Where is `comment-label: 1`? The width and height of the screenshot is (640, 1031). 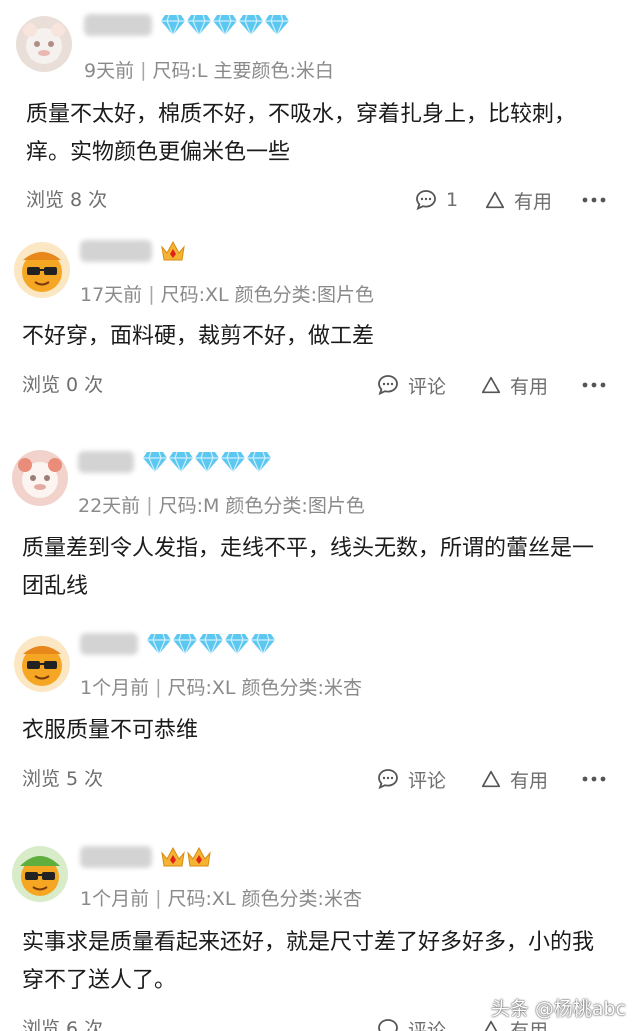
comment-label: 1 is located at coordinates (452, 200).